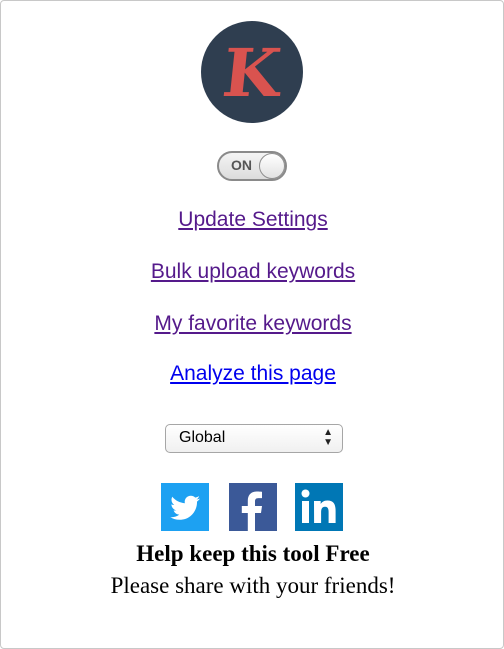 This screenshot has height=649, width=504. I want to click on logo-letter: K, so click(252, 73).